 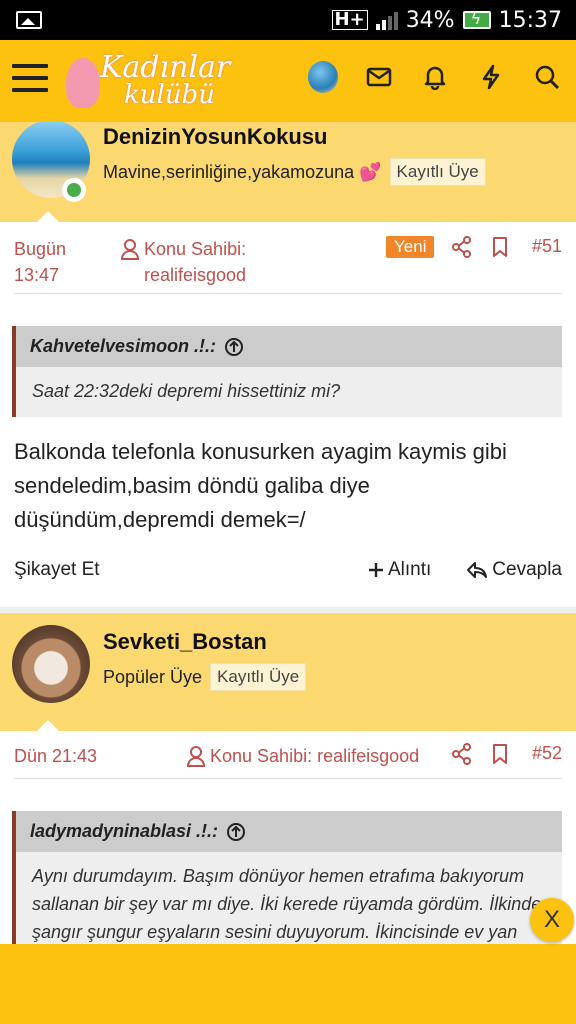 I want to click on post-header: Sevketi_Bostan Popüler Üye Kayıtlı Üye, so click(x=288, y=672).